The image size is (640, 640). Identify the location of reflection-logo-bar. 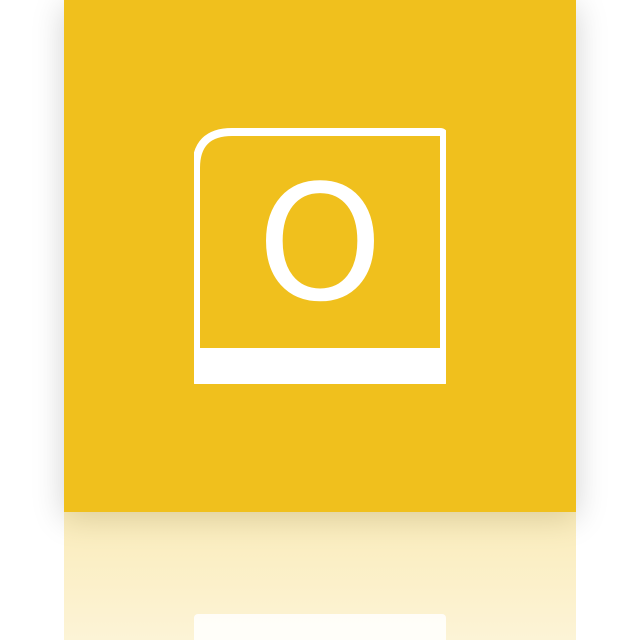
(320, 627).